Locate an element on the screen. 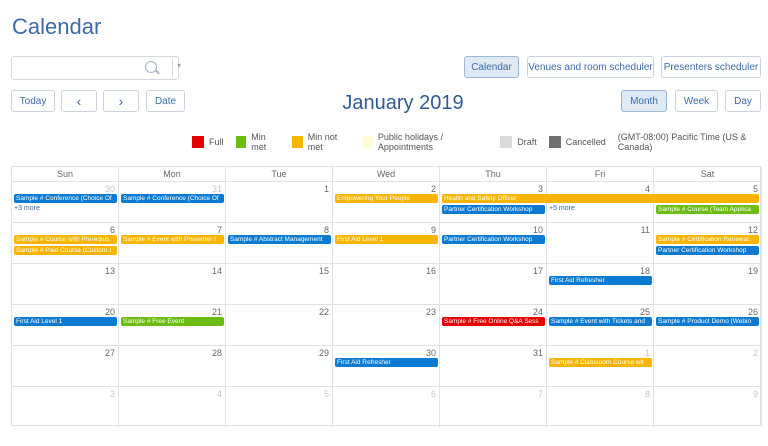  calendar-event: Sample # Free Event is located at coordinates (172, 321).